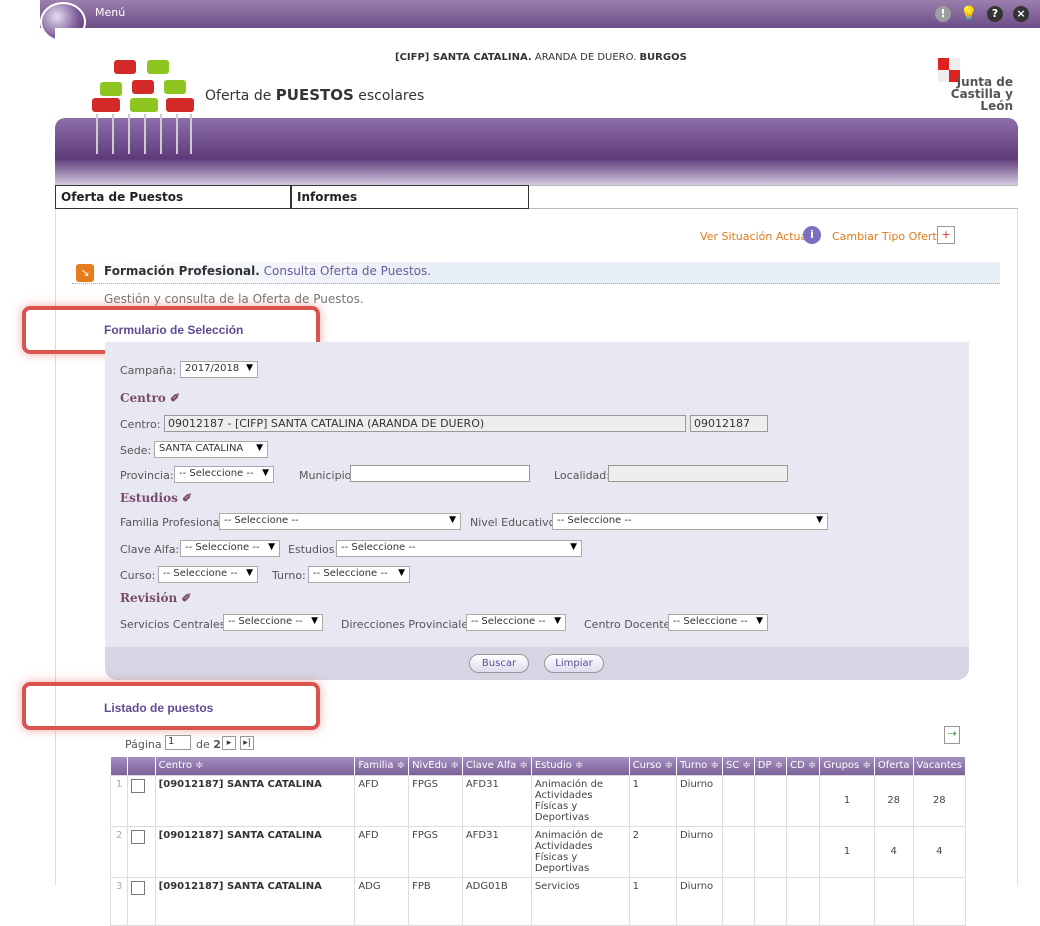  Describe the element at coordinates (119, 901) in the screenshot. I see `row-number: 3` at that location.